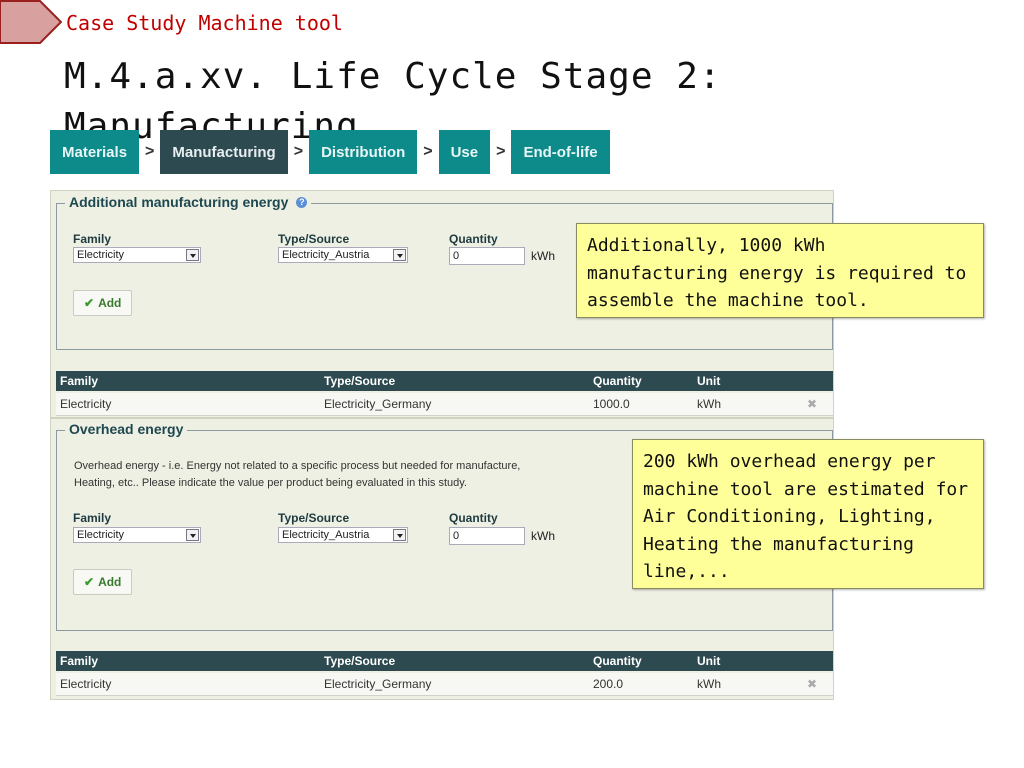 The width and height of the screenshot is (1024, 768). I want to click on overhead-energy-legend-text: Overhead energy, so click(126, 429).